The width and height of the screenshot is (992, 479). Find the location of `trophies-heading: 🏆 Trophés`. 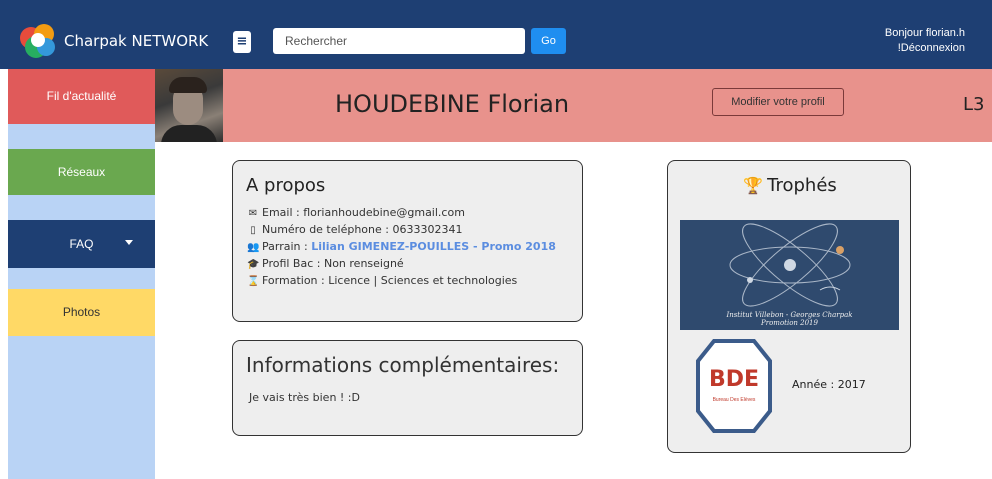

trophies-heading: 🏆 Trophés is located at coordinates (790, 185).